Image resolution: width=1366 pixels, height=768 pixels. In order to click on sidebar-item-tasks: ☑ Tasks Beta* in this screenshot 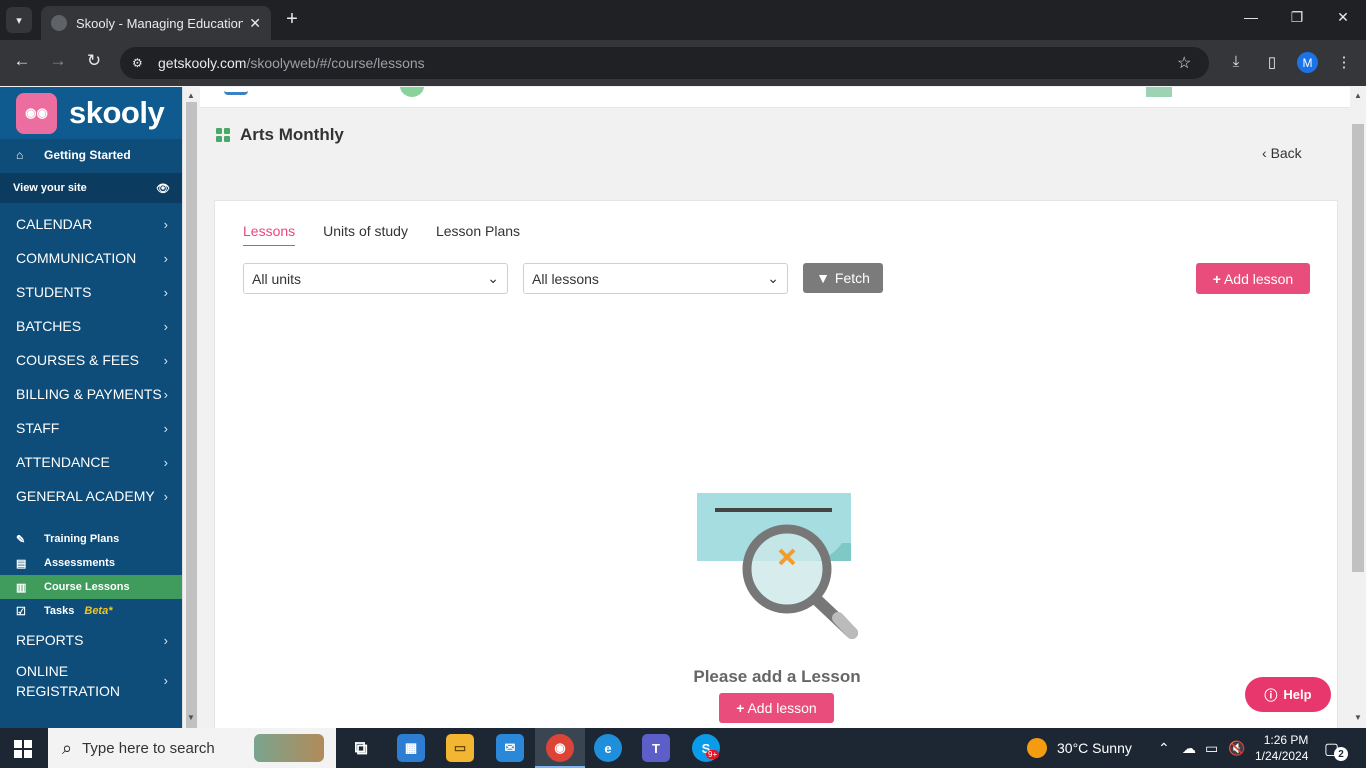, I will do `click(91, 611)`.